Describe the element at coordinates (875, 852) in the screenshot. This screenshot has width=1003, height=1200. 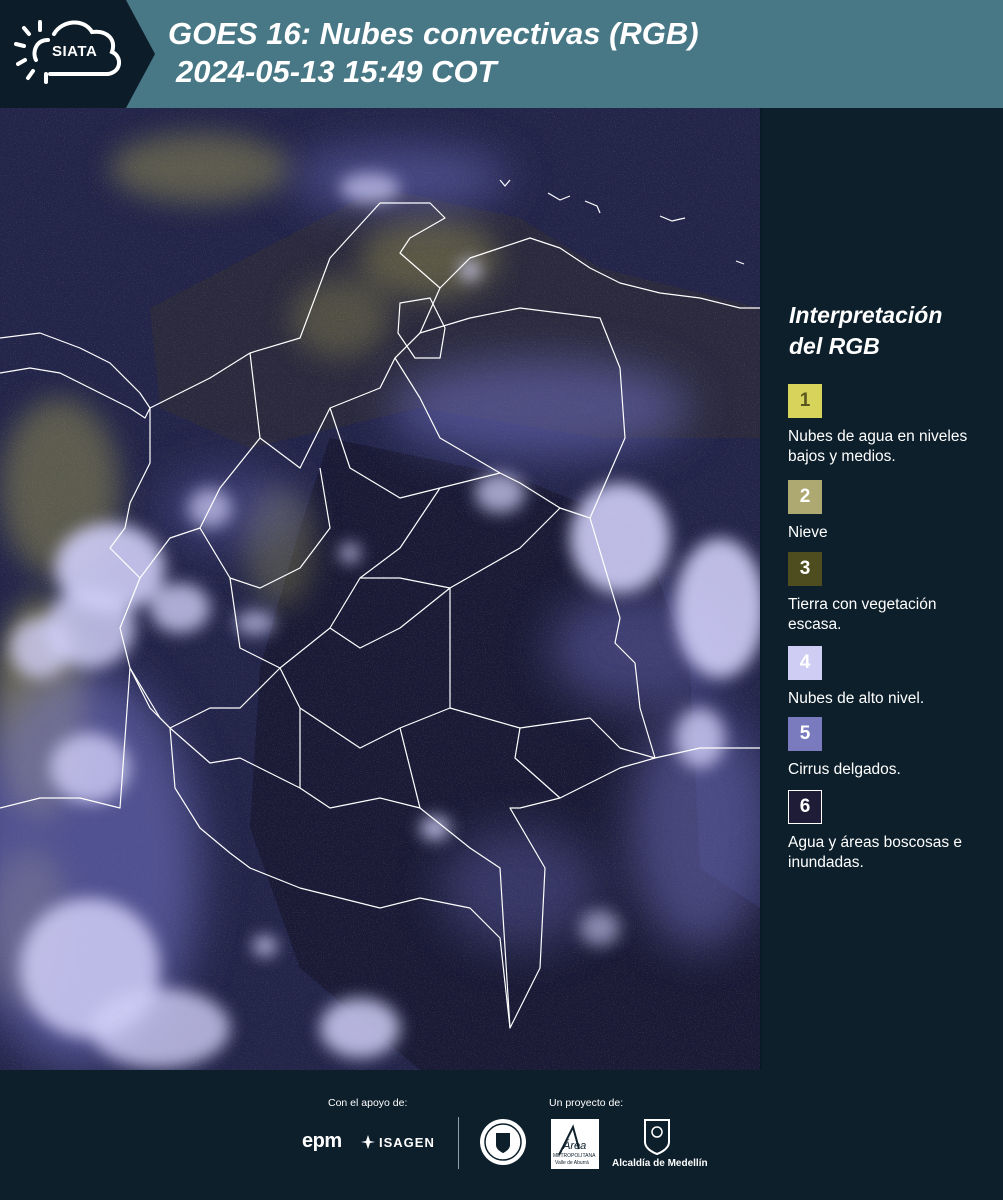
I see `legend-label-6: Agua y áreas boscosas e inundadas.` at that location.